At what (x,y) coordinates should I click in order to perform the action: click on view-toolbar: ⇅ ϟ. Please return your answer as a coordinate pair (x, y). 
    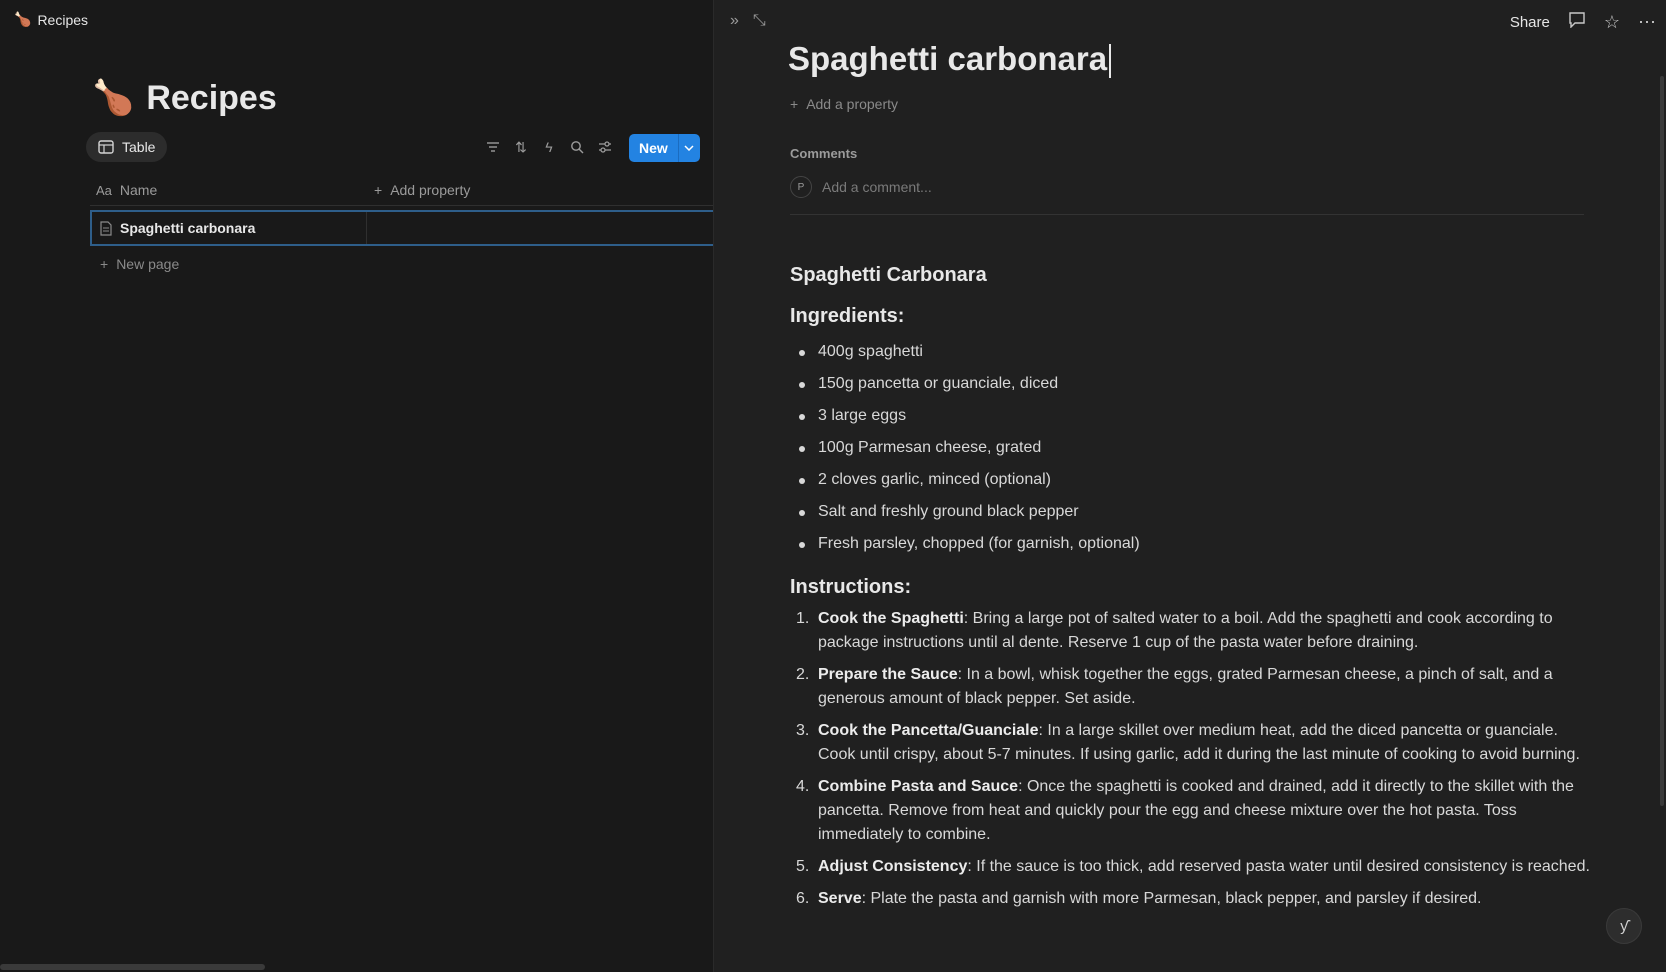
    Looking at the image, I should click on (549, 147).